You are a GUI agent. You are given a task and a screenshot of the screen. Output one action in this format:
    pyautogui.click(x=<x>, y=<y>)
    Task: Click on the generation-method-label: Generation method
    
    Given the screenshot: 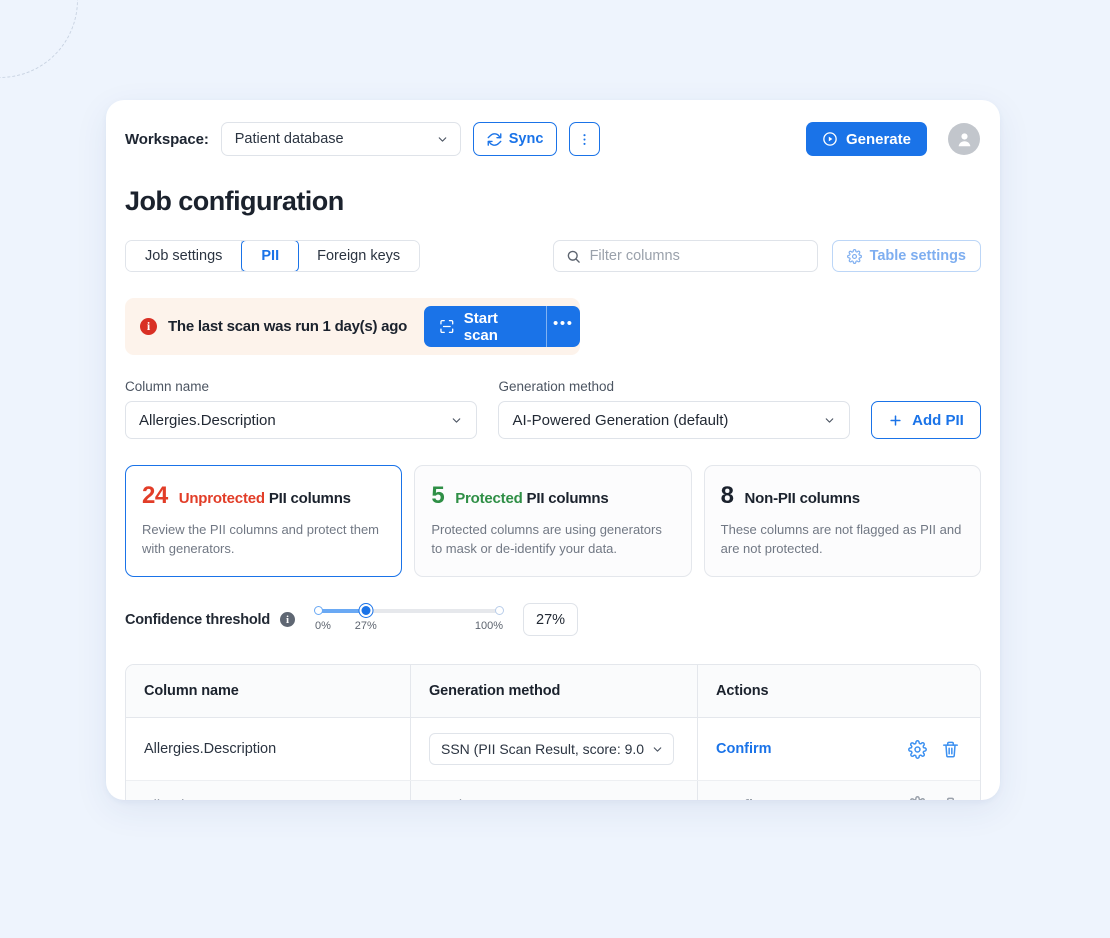 What is the action you would take?
    pyautogui.click(x=556, y=386)
    